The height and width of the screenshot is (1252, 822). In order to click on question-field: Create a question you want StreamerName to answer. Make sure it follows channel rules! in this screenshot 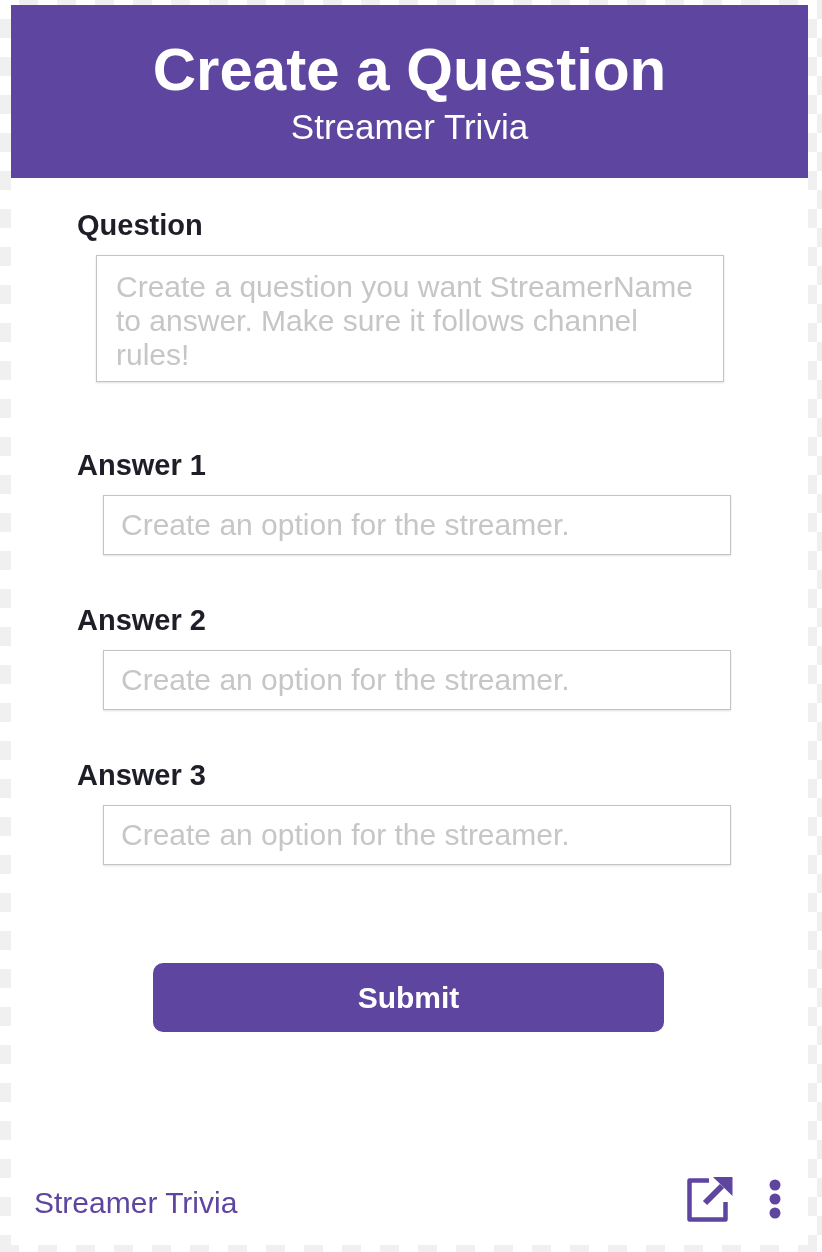, I will do `click(410, 318)`.